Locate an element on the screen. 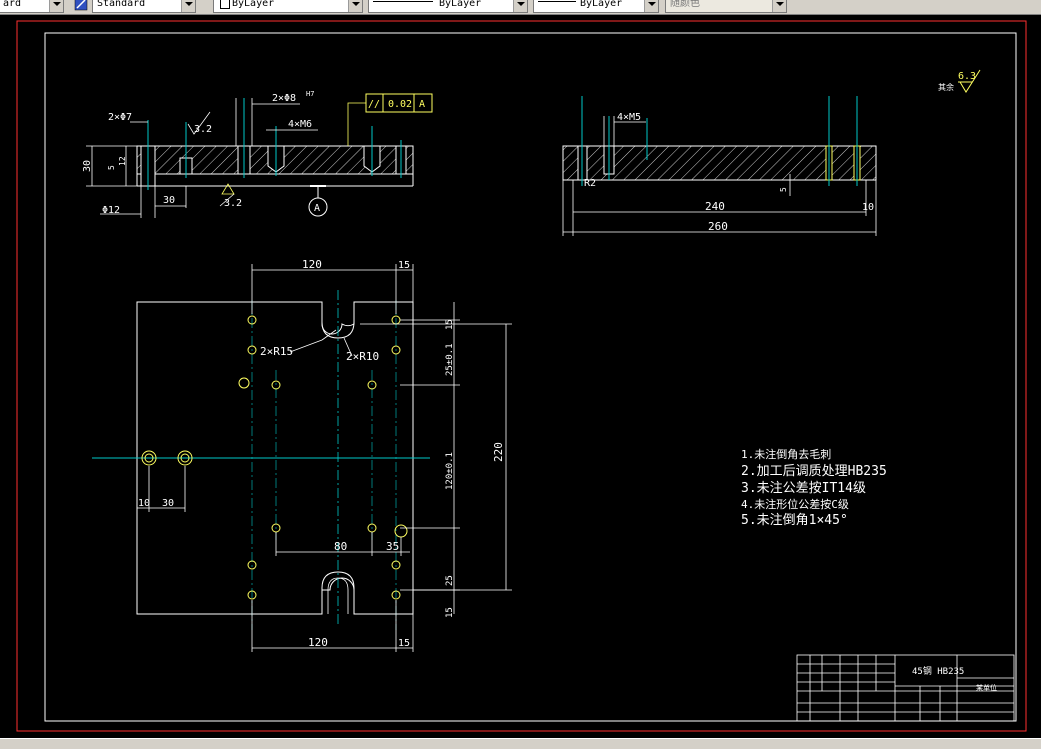 Image resolution: width=1041 pixels, height=749 pixels. datum-label: A is located at coordinates (317, 208).